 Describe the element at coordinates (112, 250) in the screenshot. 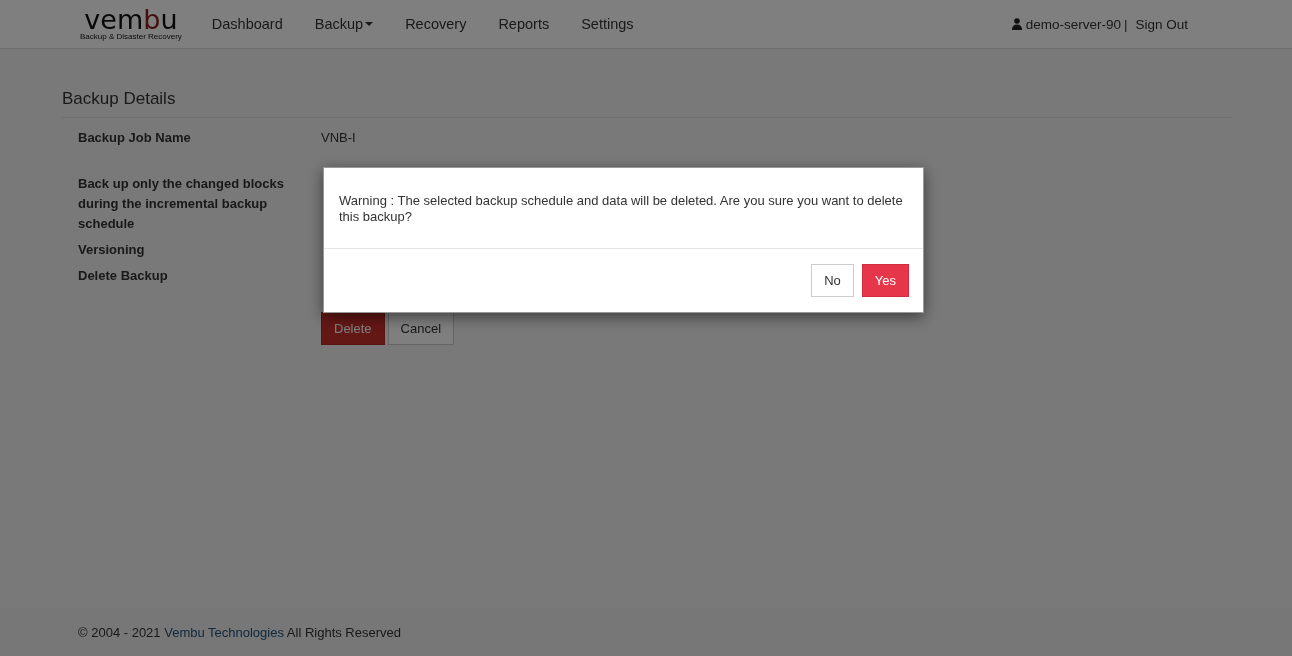

I see `field-label: Versioning` at that location.